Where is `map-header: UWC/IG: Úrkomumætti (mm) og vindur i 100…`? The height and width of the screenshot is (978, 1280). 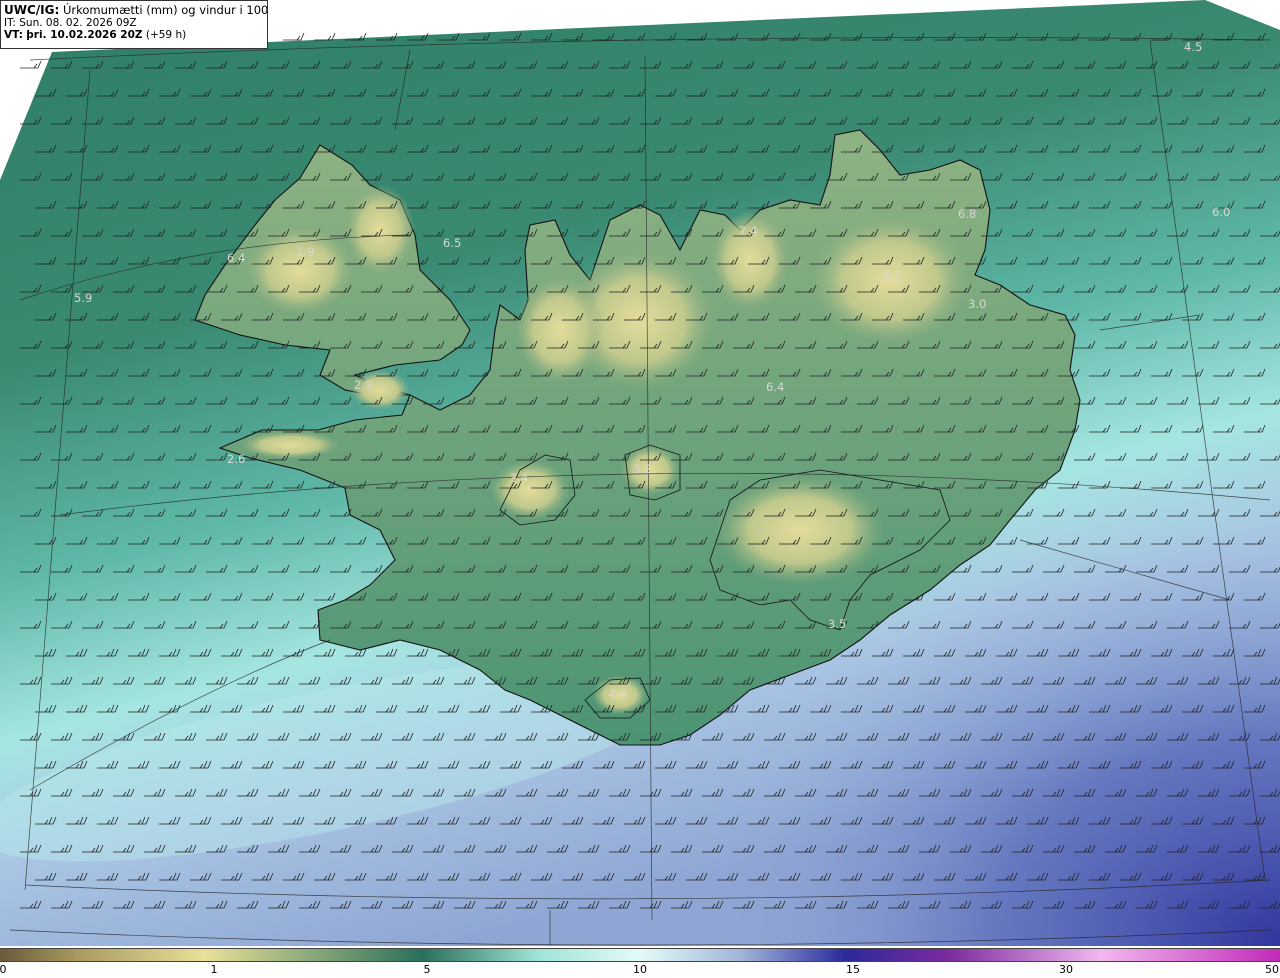
map-header: UWC/IG: Úrkomumætti (mm) og vindur i 100… is located at coordinates (134, 24).